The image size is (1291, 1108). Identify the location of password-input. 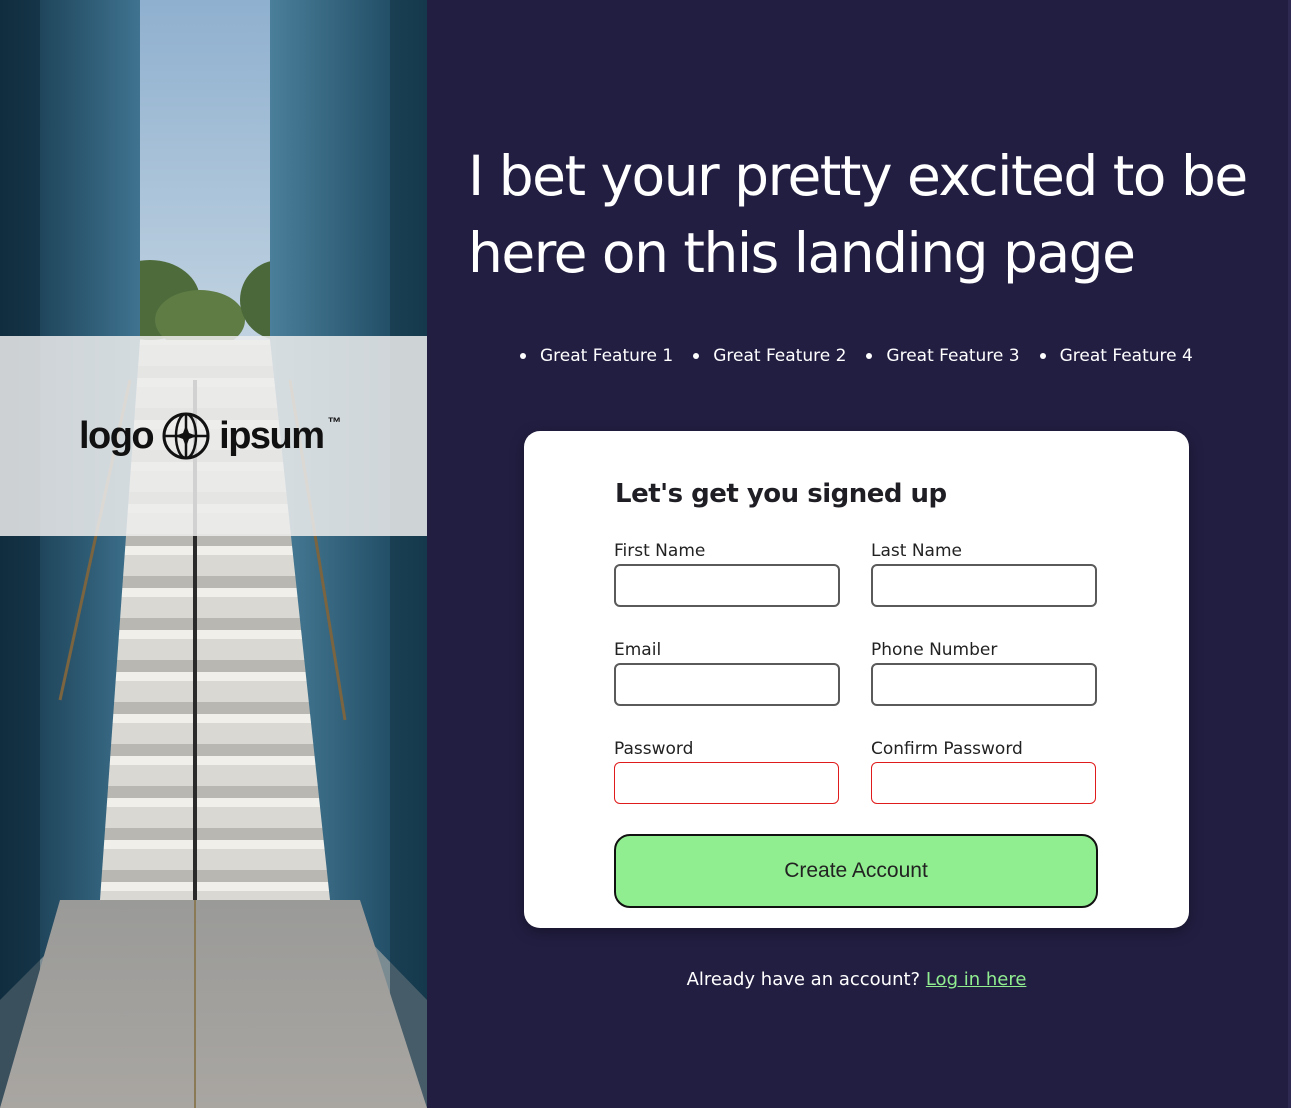
(726, 783).